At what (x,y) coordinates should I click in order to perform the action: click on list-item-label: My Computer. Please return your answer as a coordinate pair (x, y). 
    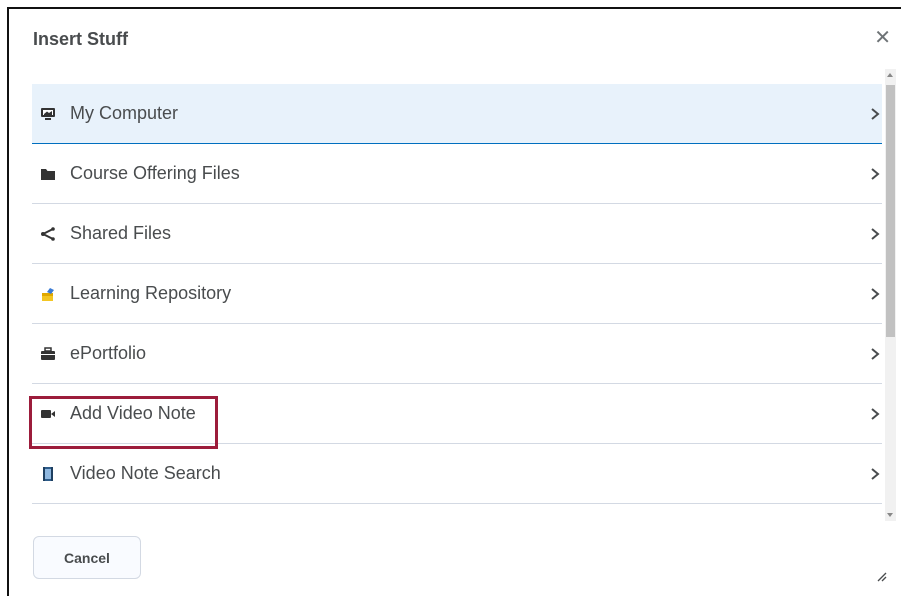
    Looking at the image, I should click on (124, 113).